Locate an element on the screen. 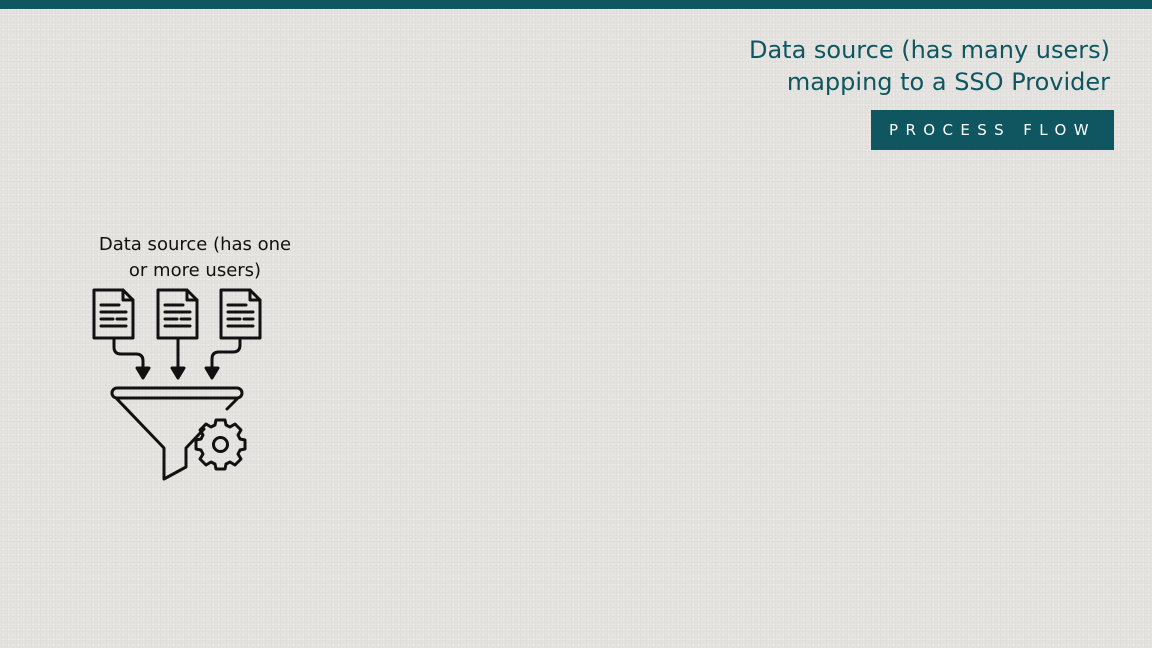  data-source-label-line-1: Data source (has one is located at coordinates (195, 244).